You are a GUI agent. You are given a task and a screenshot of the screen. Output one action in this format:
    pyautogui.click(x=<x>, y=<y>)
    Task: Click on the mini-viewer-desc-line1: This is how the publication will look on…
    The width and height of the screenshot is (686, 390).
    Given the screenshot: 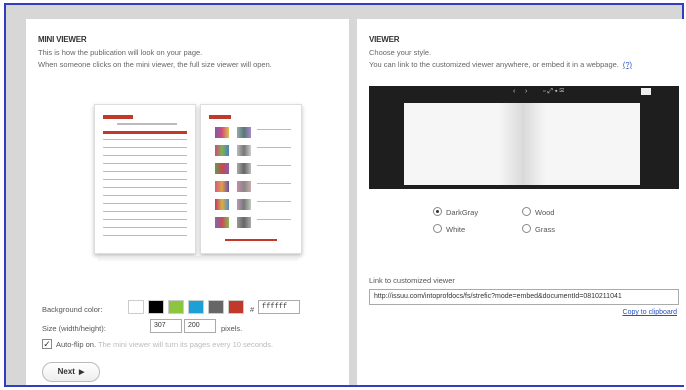 What is the action you would take?
    pyautogui.click(x=120, y=52)
    